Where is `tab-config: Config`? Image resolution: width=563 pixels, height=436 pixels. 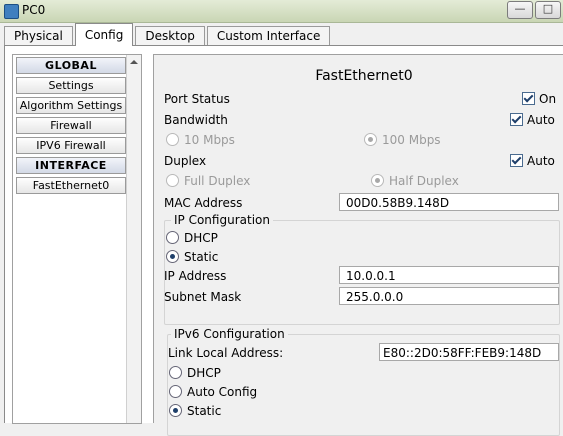 tab-config: Config is located at coordinates (104, 34).